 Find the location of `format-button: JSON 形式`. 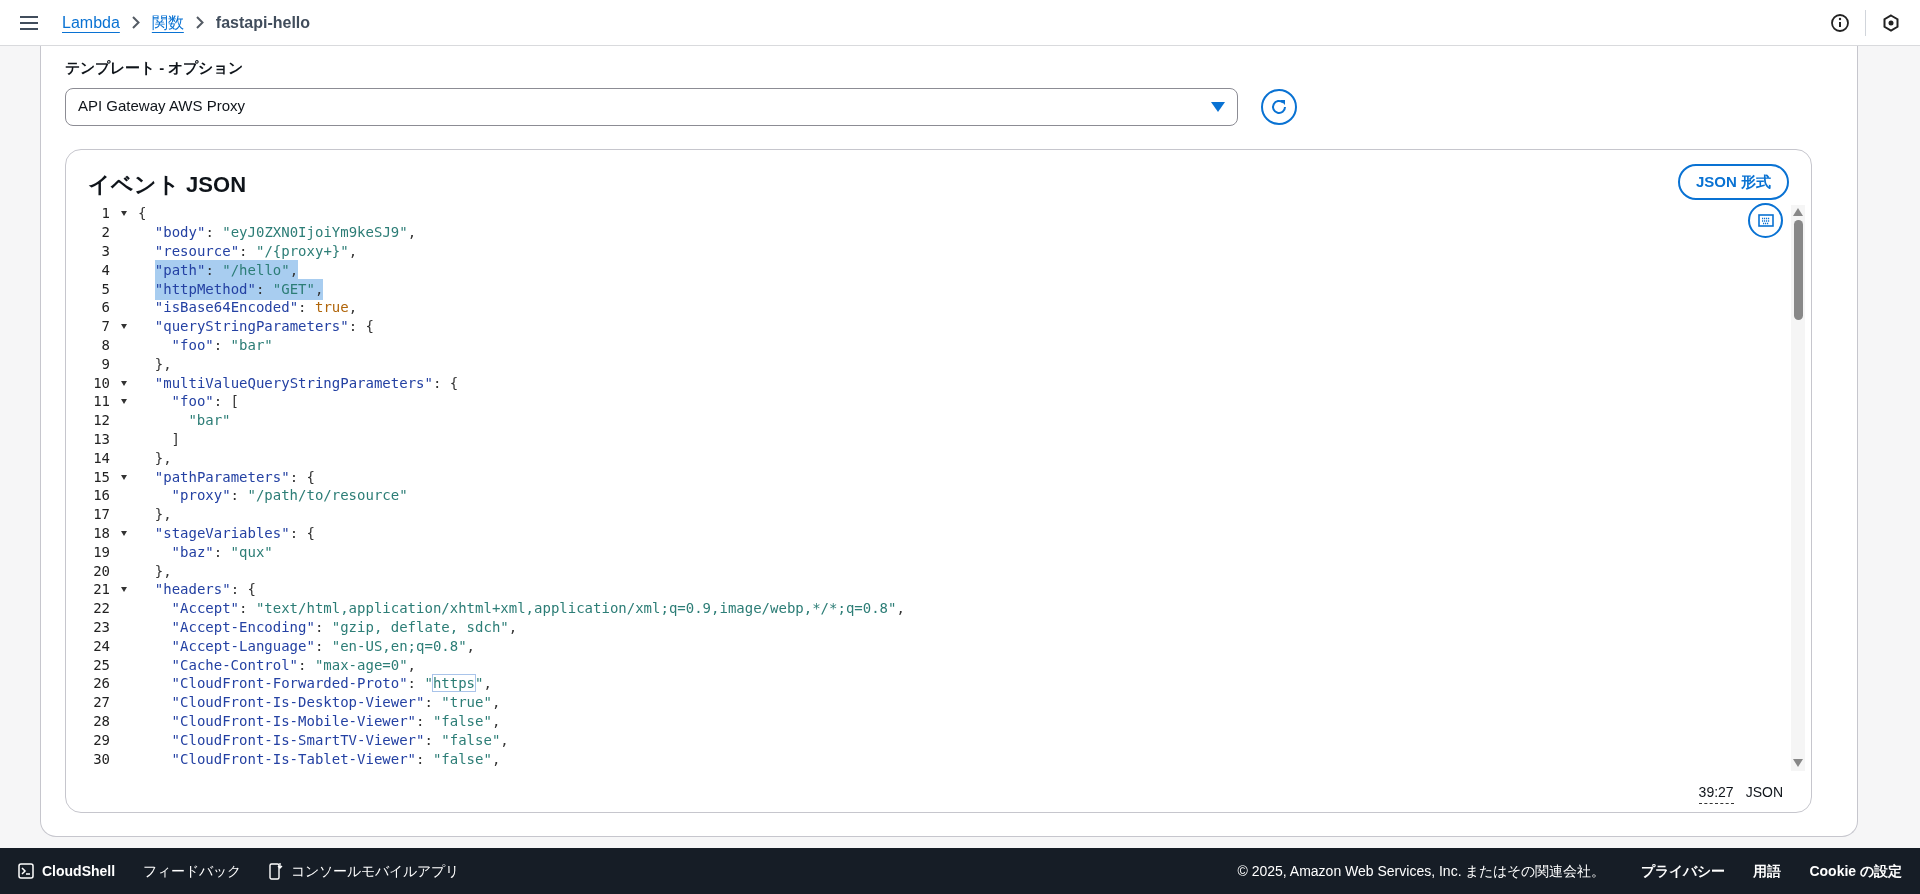

format-button: JSON 形式 is located at coordinates (1733, 182).